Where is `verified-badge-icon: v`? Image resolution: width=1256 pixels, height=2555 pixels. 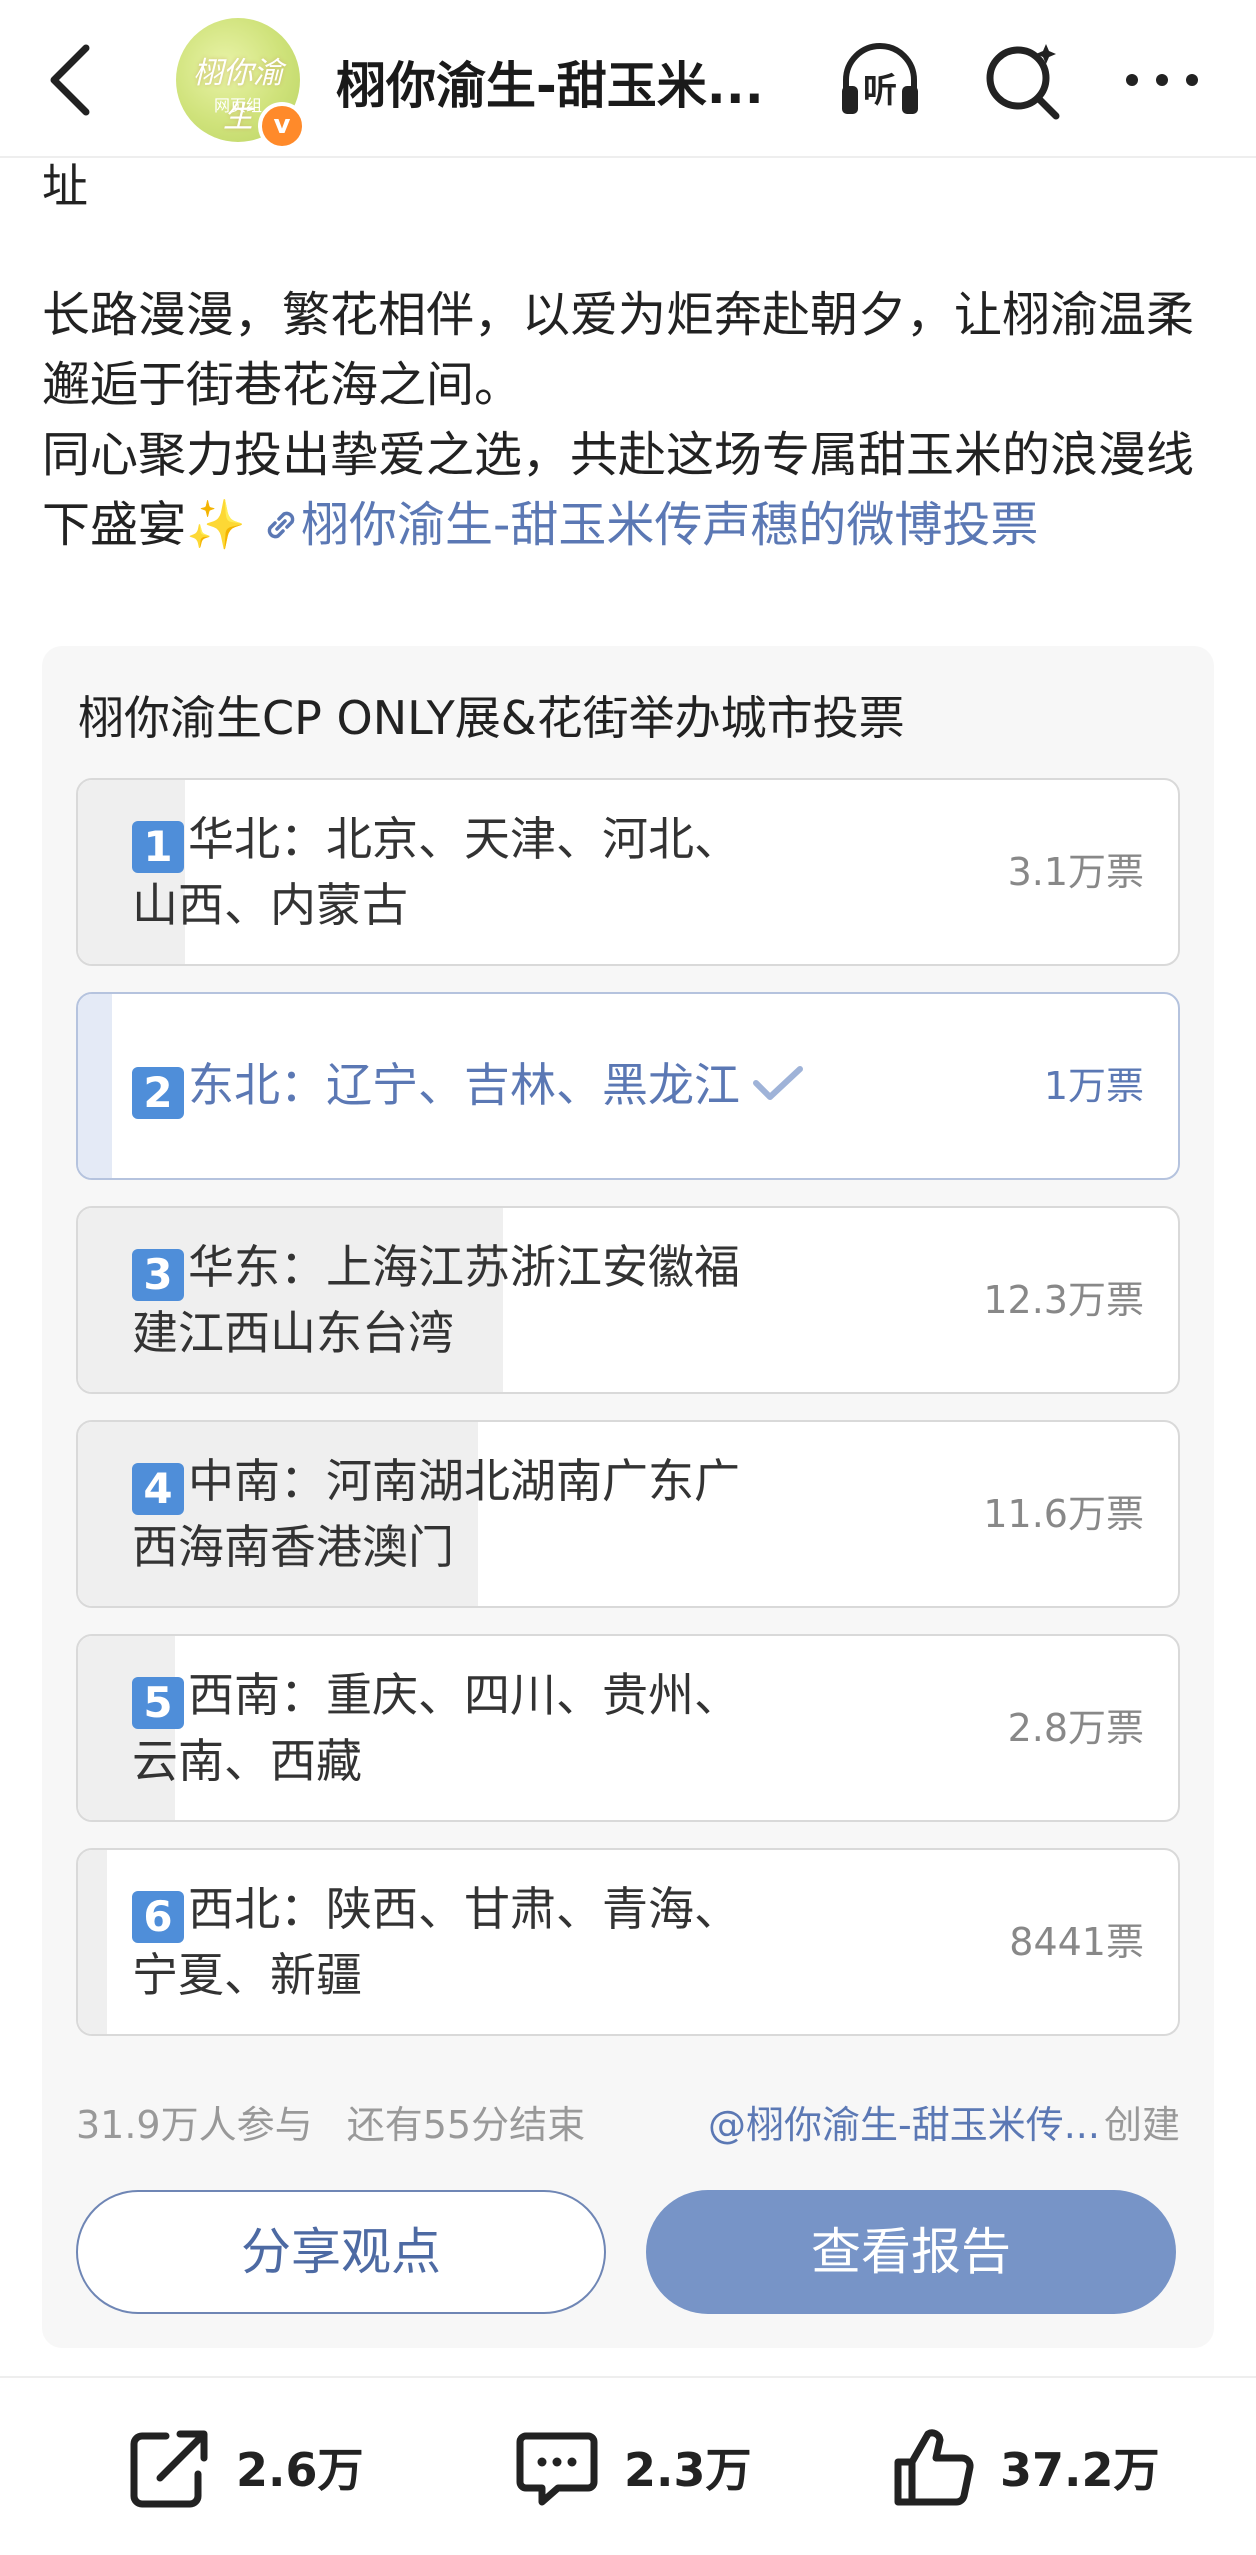
verified-badge-icon: v is located at coordinates (282, 126).